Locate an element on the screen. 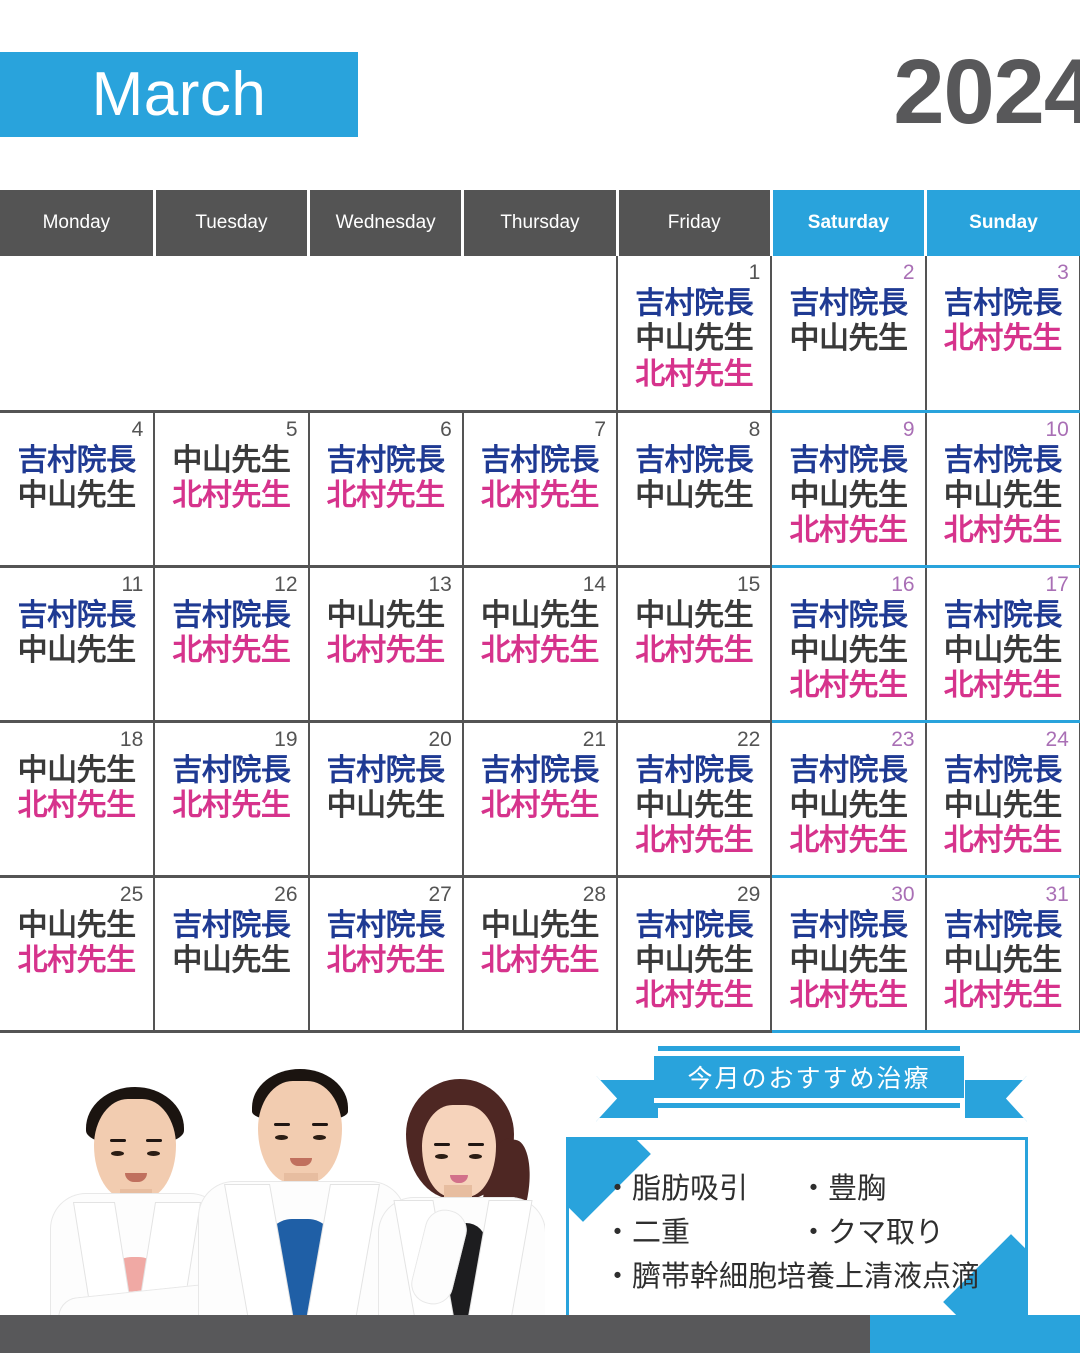 This screenshot has width=1080, height=1353. day-cell-4: 4 吉村院長 中山先生 is located at coordinates (77, 489).